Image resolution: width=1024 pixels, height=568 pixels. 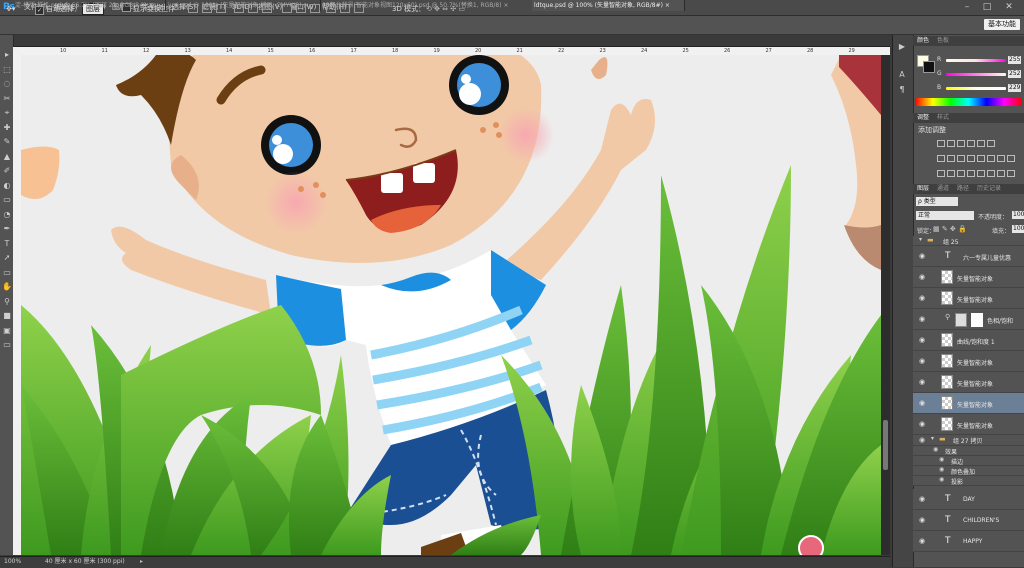 What do you see at coordinates (967, 7) in the screenshot?
I see `minimize-button: –` at bounding box center [967, 7].